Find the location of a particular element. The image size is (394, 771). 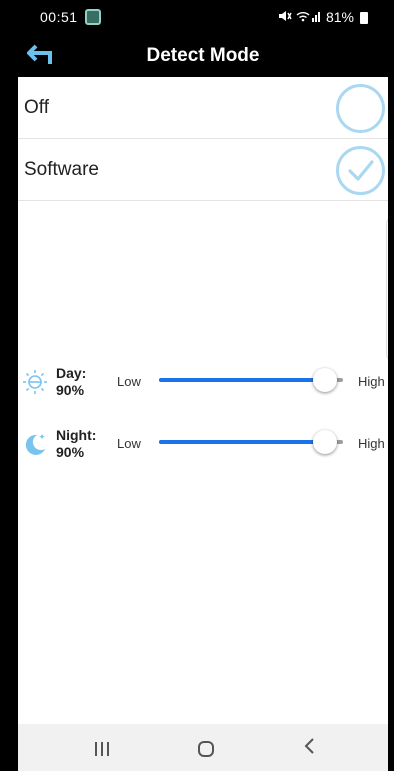

app-notification-icon is located at coordinates (93, 17).